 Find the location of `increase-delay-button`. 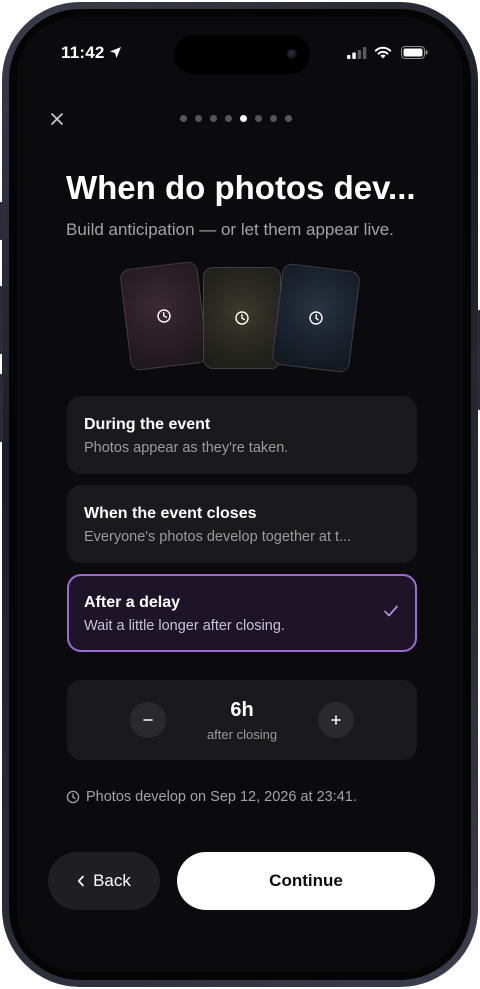

increase-delay-button is located at coordinates (336, 720).